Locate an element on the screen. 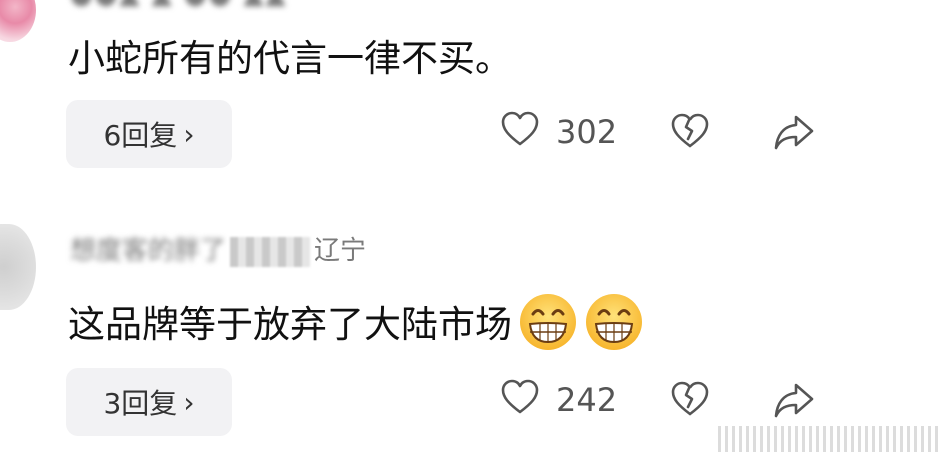 The image size is (952, 462). comment-text: 小蛇所有的代言一律不买。 is located at coordinates (290, 58).